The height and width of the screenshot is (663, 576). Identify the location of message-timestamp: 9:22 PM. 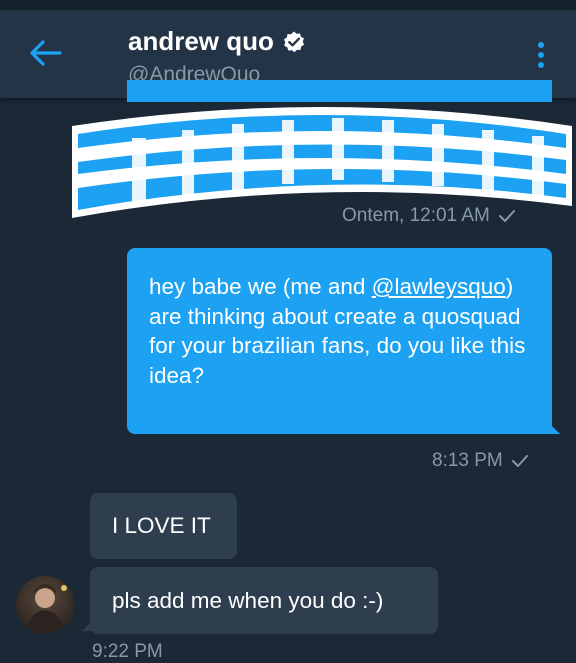
(127, 652).